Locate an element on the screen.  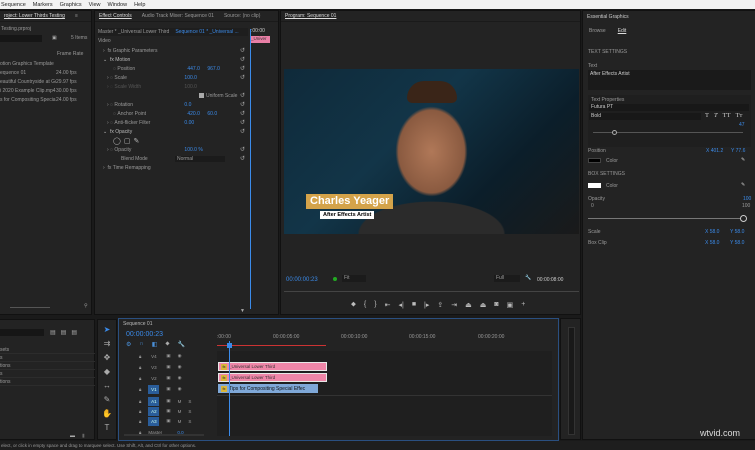
marker-icon: ⬥ is located at coordinates (353, 305).